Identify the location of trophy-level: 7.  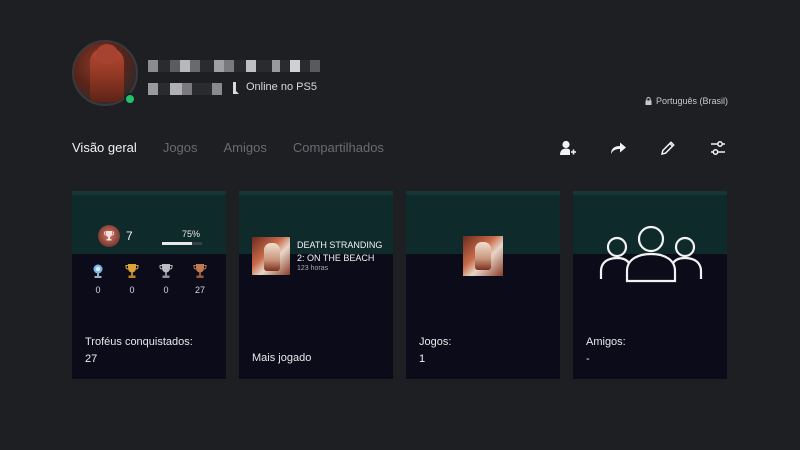
(129, 236).